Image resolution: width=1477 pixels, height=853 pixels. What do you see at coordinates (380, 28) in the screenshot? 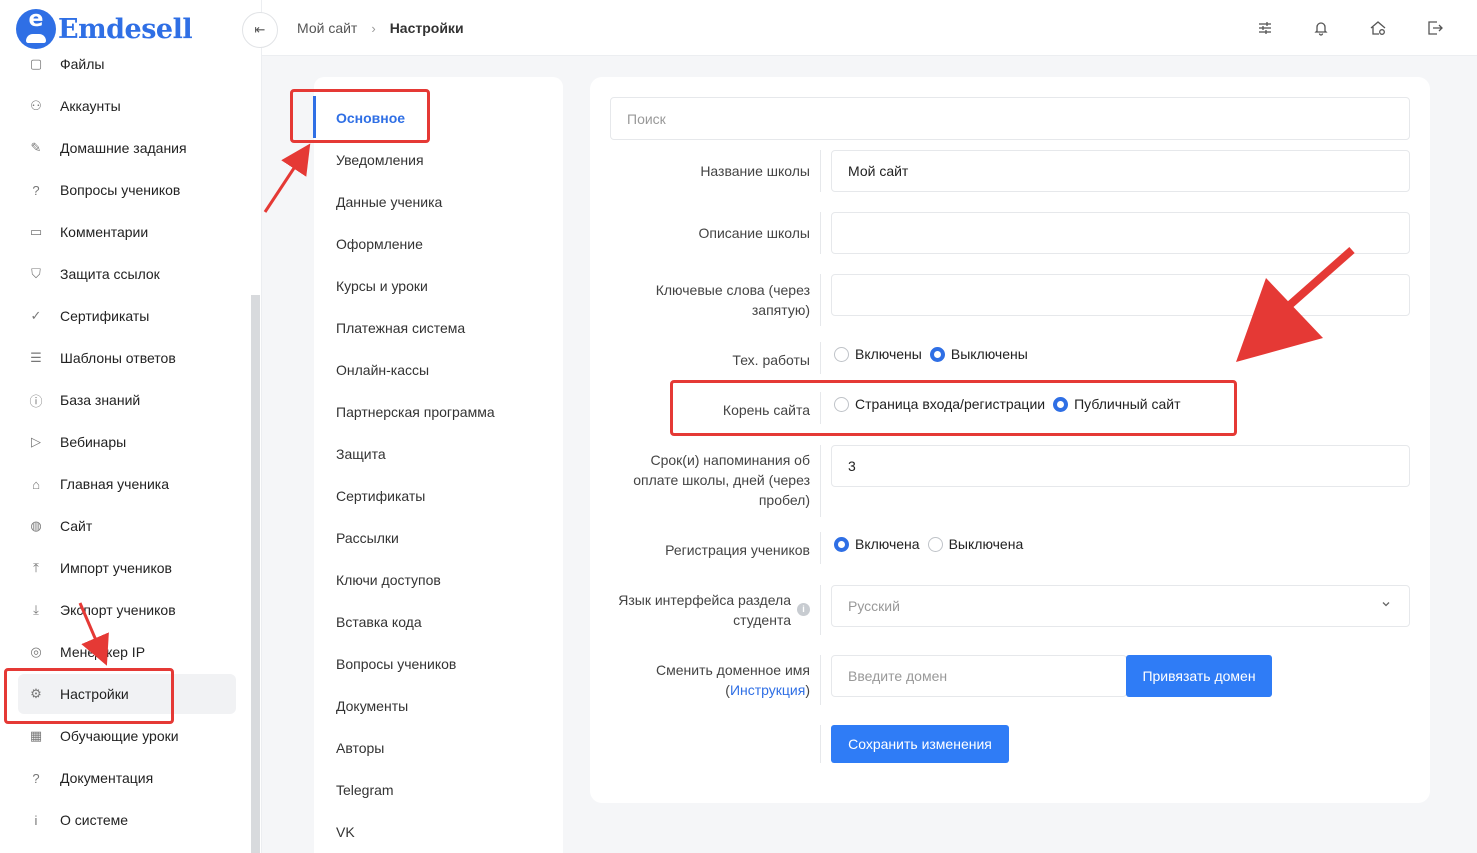
I see `breadcrumb: Мой сайт › Настройки` at bounding box center [380, 28].